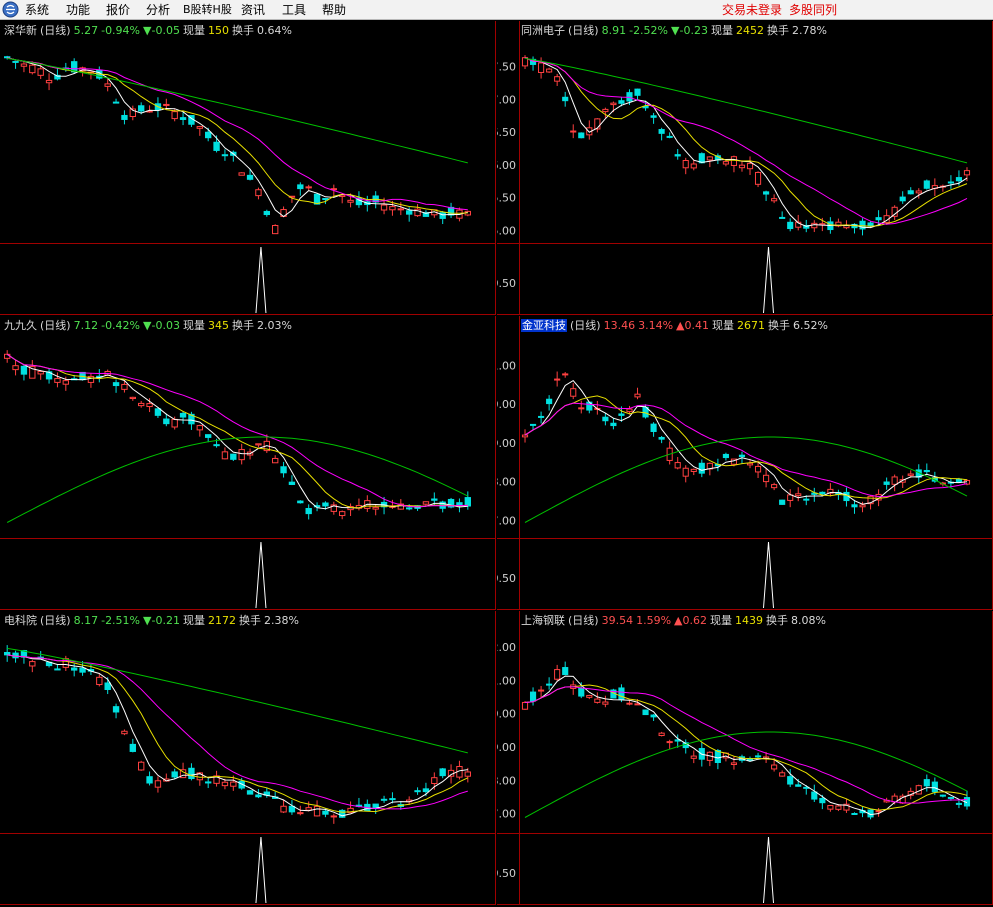 The image size is (993, 907). Describe the element at coordinates (207, 10) in the screenshot. I see `menu-b-to-h: B股转H股` at that location.